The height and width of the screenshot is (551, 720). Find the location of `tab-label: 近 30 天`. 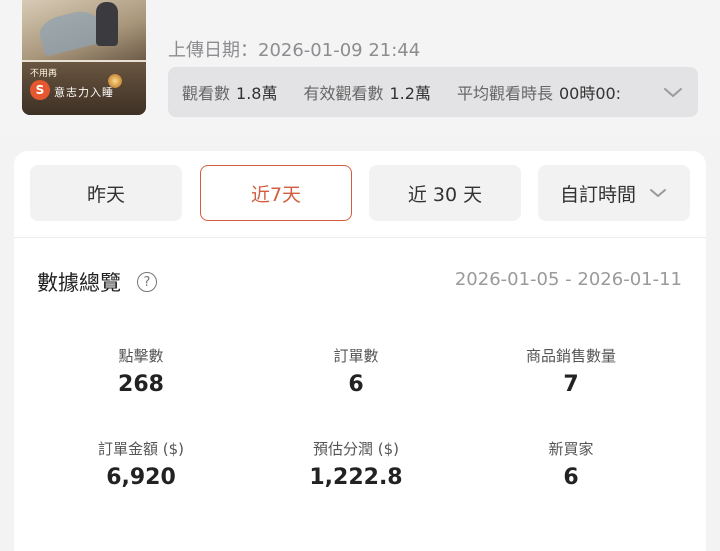

tab-label: 近 30 天 is located at coordinates (445, 194).